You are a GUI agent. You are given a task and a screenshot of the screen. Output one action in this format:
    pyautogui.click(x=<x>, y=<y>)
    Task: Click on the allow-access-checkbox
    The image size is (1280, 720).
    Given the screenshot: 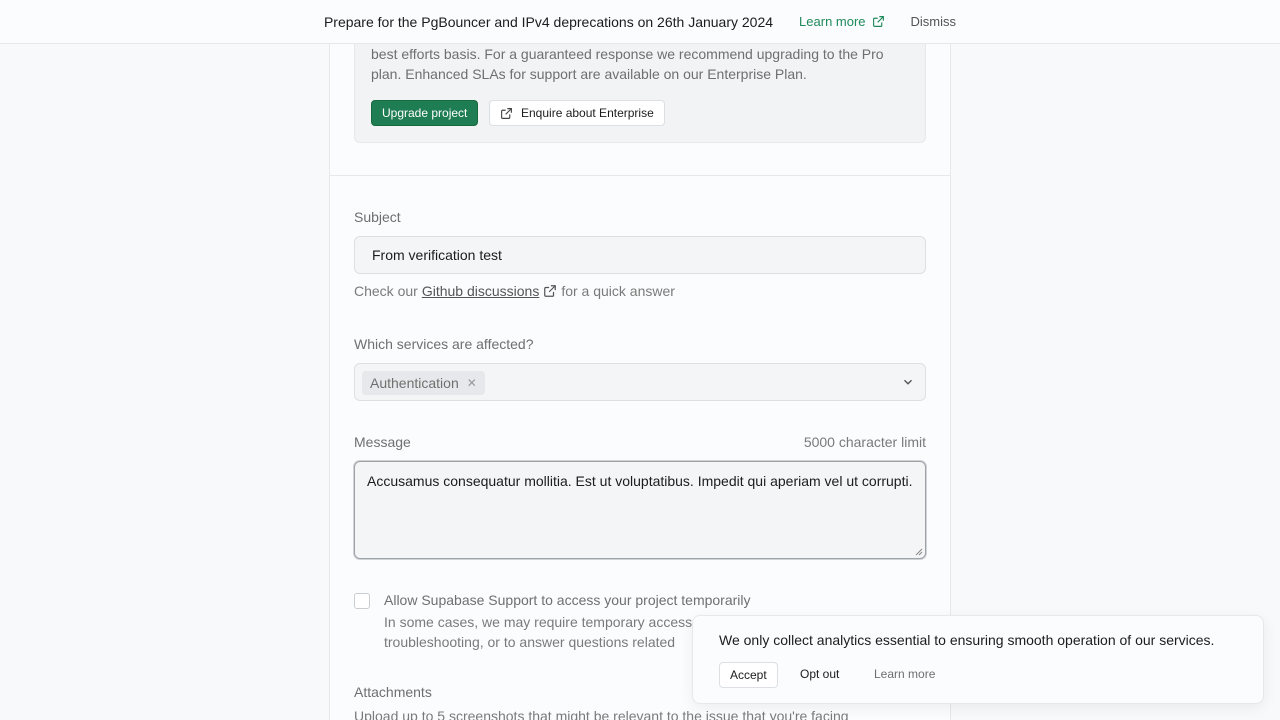 What is the action you would take?
    pyautogui.click(x=362, y=601)
    